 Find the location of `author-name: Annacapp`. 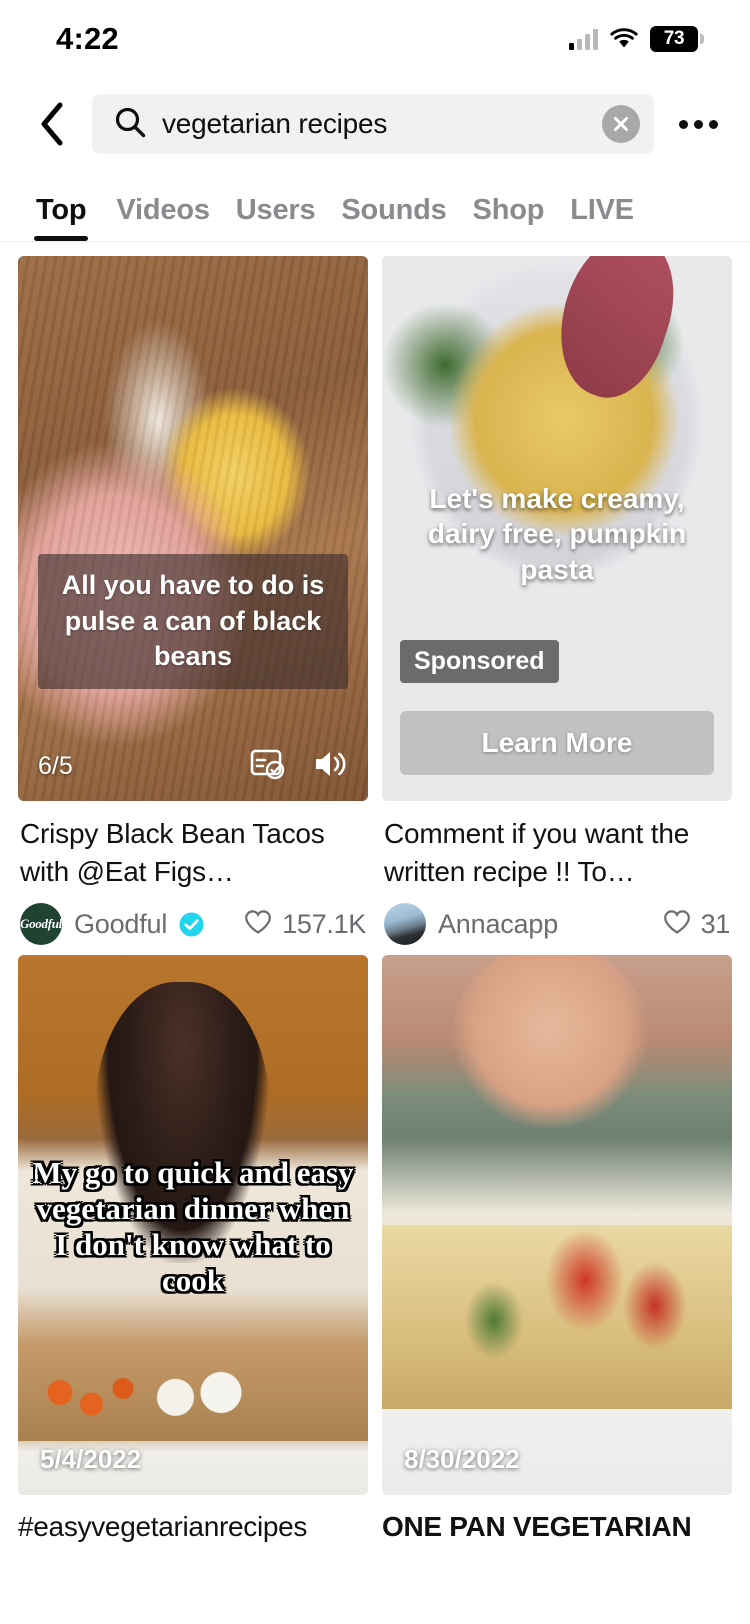

author-name: Annacapp is located at coordinates (498, 923).